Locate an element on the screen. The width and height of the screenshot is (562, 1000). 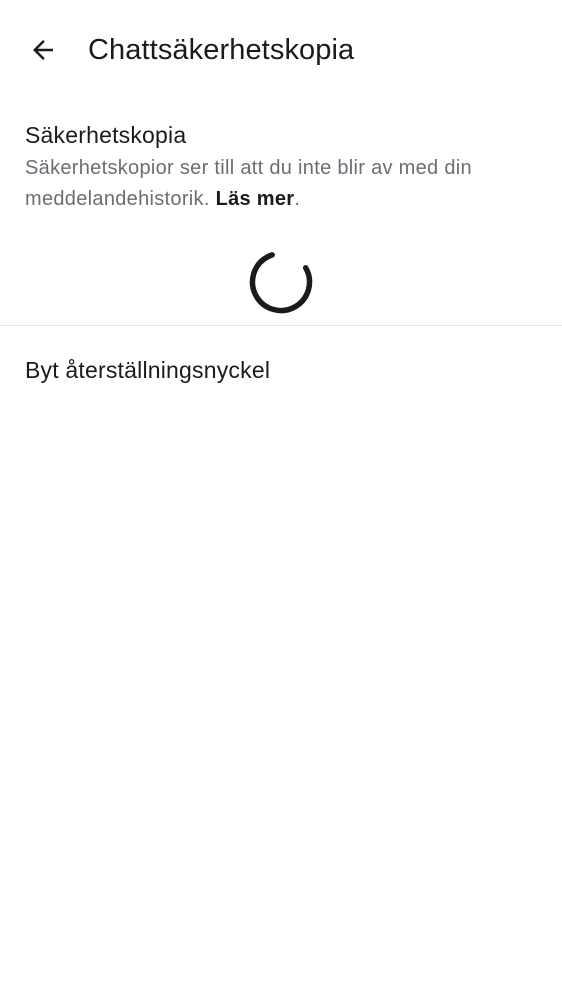
change-recovery-key-label: Byt återställningsnyckel is located at coordinates (148, 370).